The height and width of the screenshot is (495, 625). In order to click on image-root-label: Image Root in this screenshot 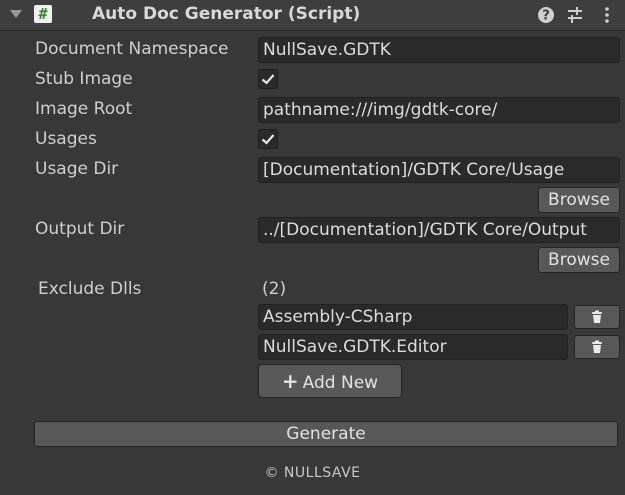, I will do `click(84, 109)`.